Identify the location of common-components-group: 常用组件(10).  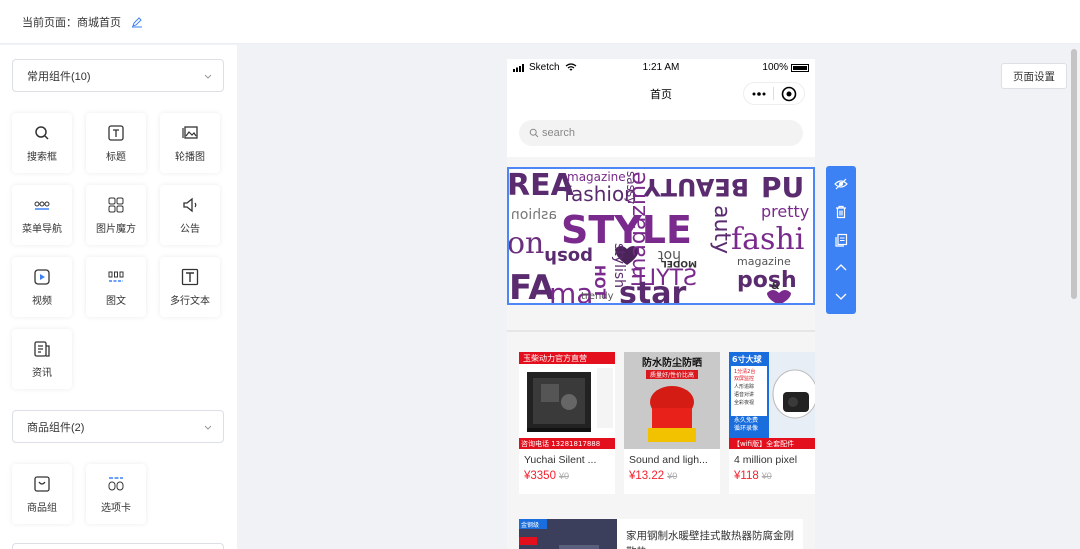
(118, 75).